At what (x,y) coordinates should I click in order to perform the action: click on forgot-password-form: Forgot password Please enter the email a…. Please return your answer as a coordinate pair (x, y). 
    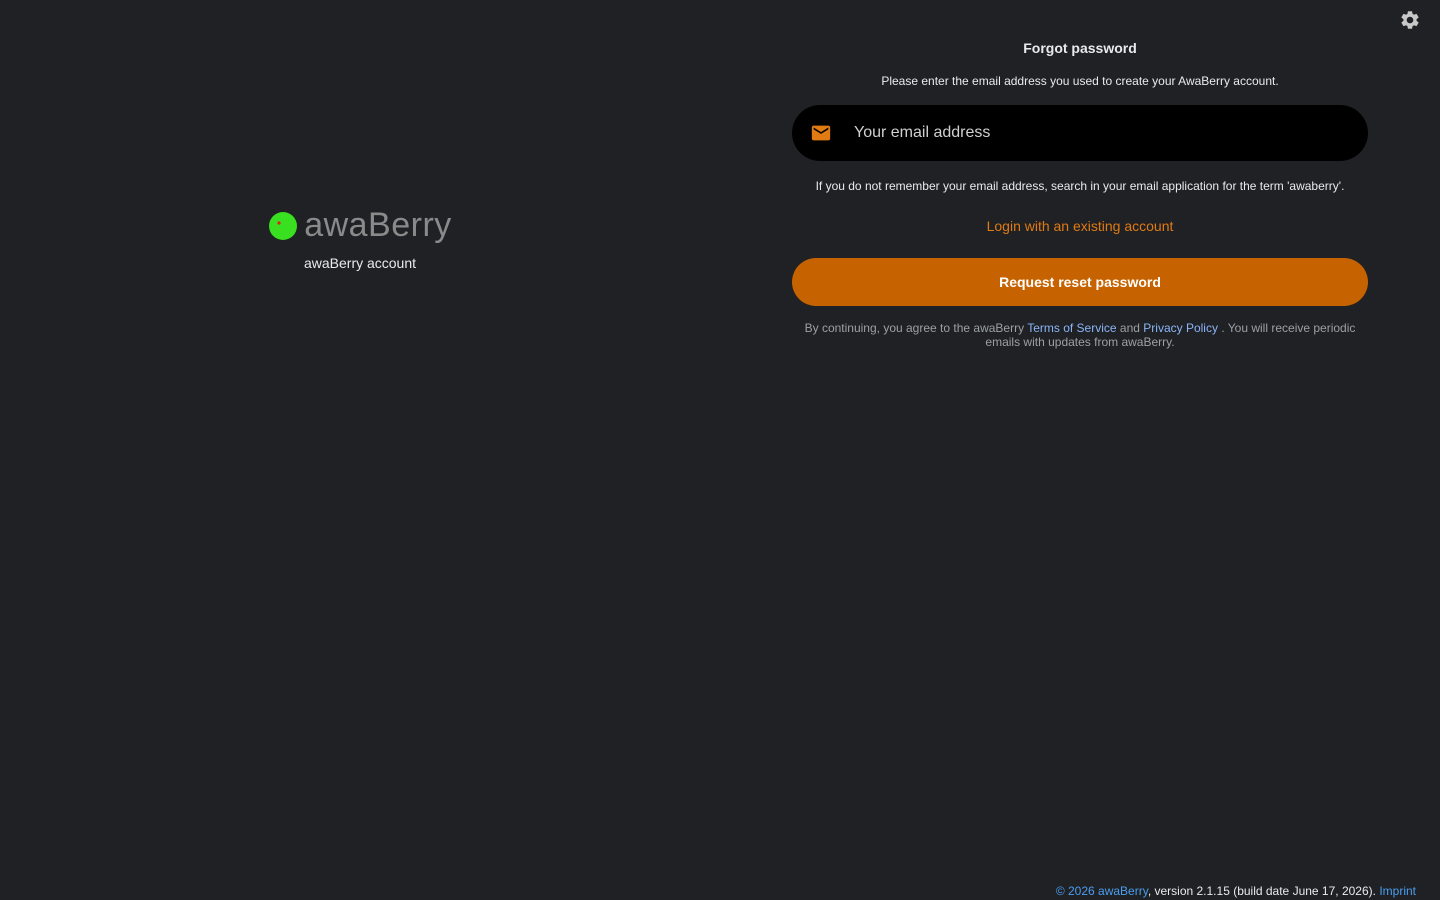
    Looking at the image, I should click on (1080, 193).